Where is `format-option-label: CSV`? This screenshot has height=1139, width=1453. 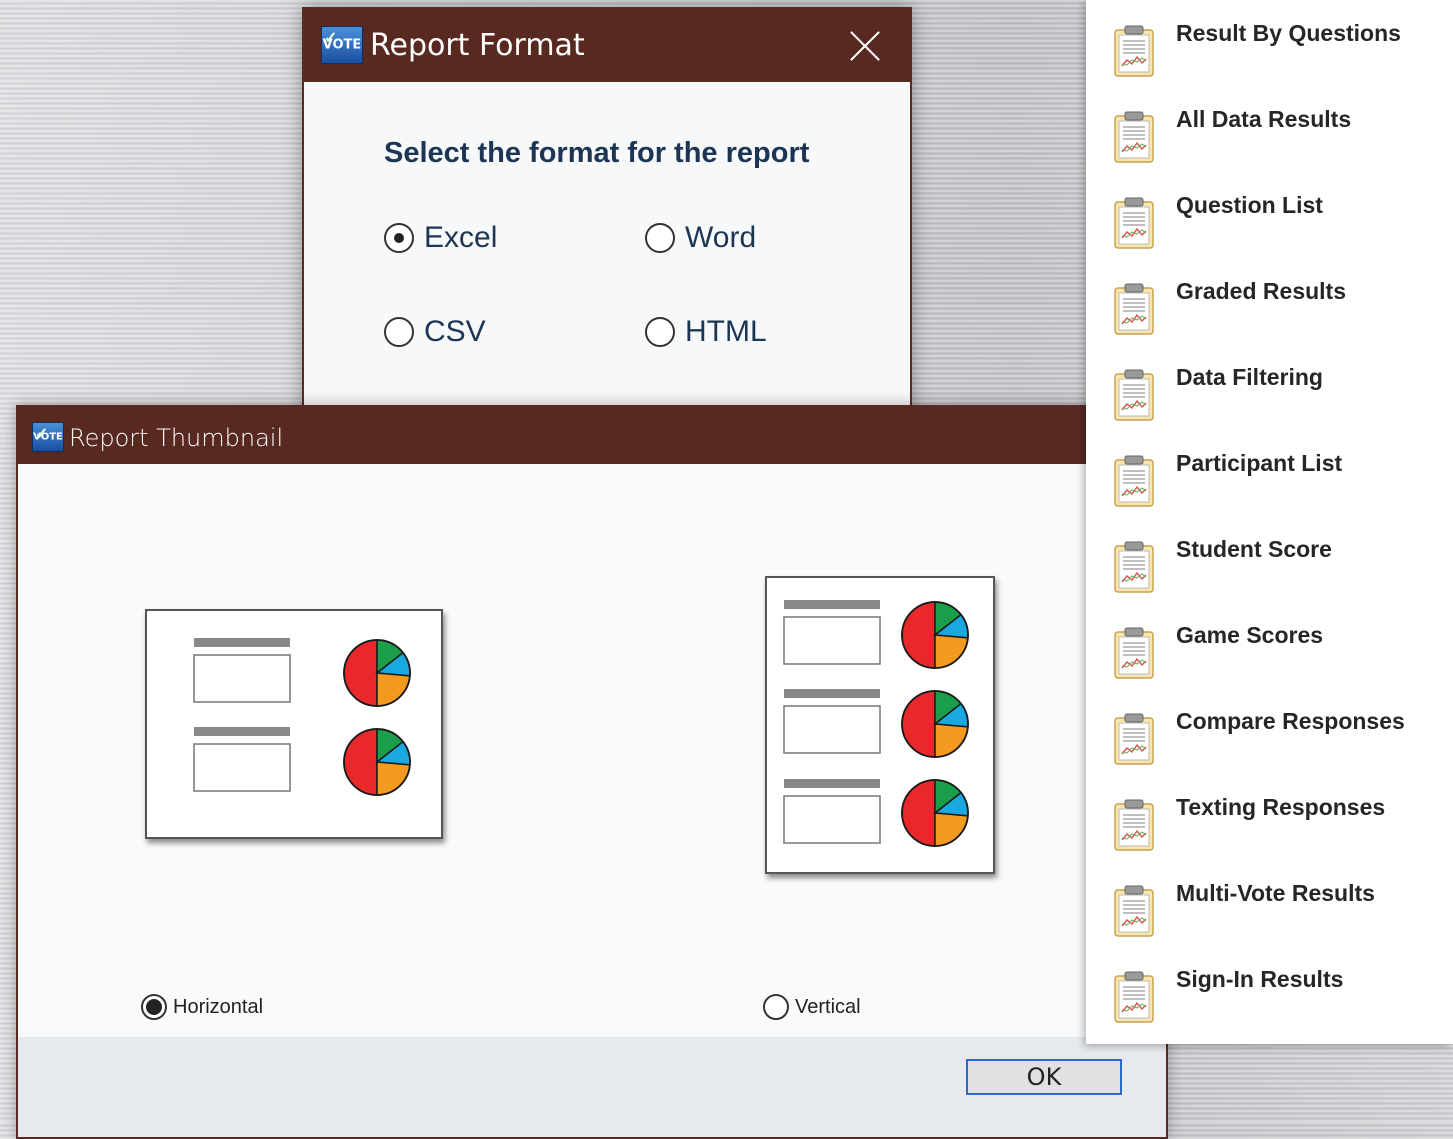
format-option-label: CSV is located at coordinates (455, 331).